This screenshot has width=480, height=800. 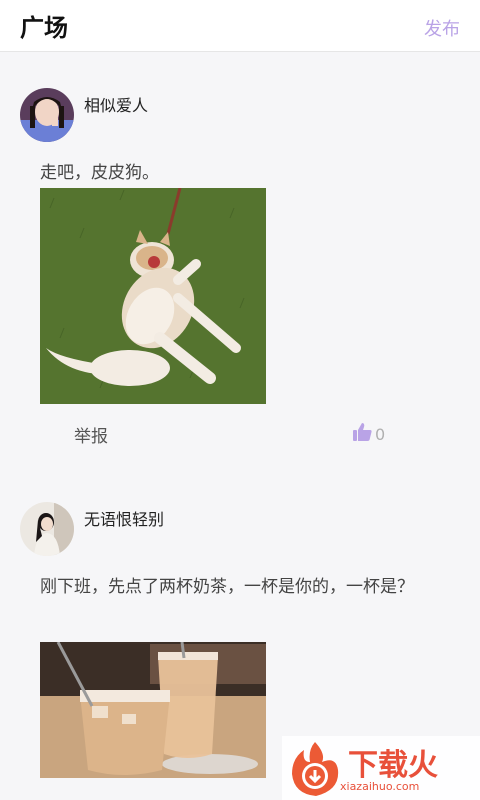 What do you see at coordinates (91, 434) in the screenshot?
I see `report-button: 举报` at bounding box center [91, 434].